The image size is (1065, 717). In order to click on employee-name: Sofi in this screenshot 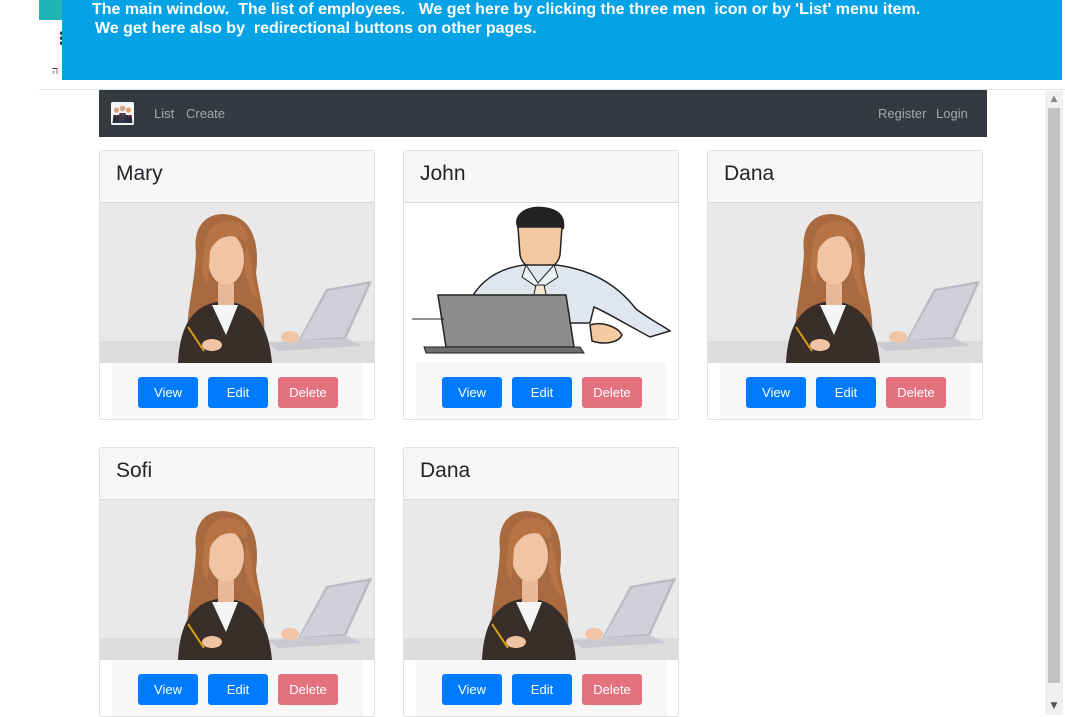, I will do `click(237, 474)`.